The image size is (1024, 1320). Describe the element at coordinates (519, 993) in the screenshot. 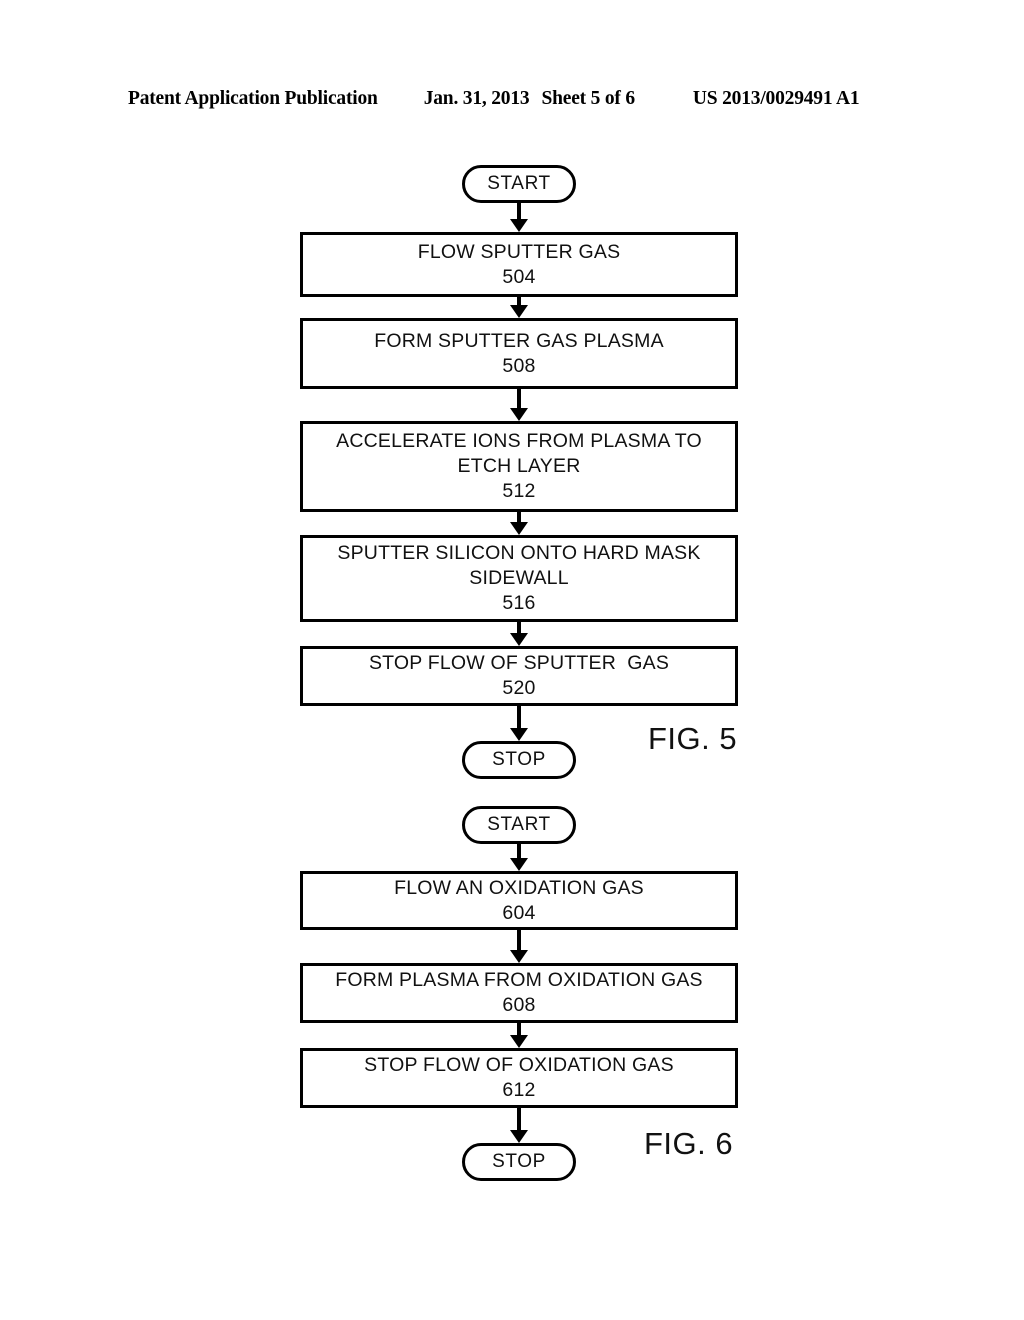

I see `flowchart-node-608: FORM PLASMA FROM OXIDATION GAS 608` at that location.